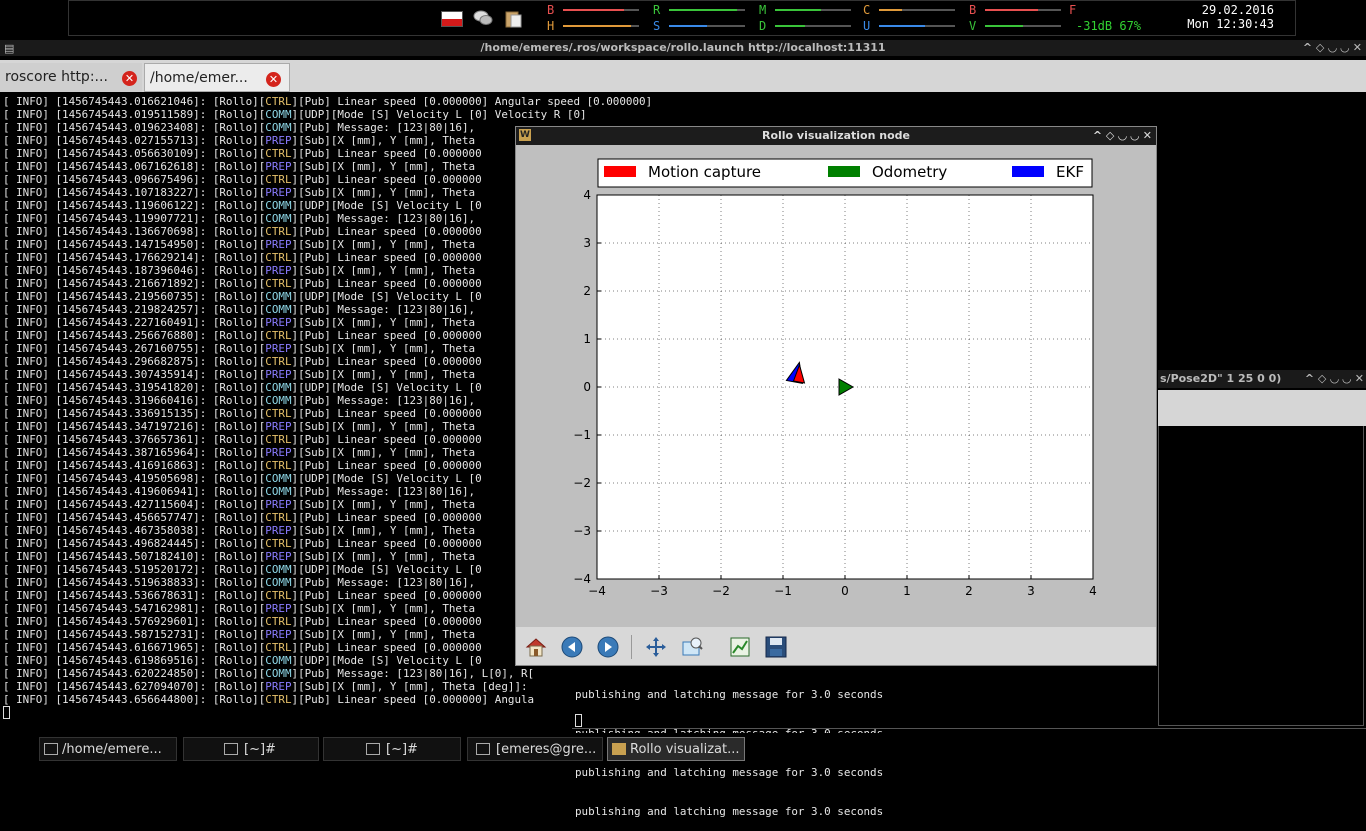 The image size is (1366, 831). I want to click on log-prefix: [ INFO] [1456745443.627094070]: [Rollo][, so click(134, 686).